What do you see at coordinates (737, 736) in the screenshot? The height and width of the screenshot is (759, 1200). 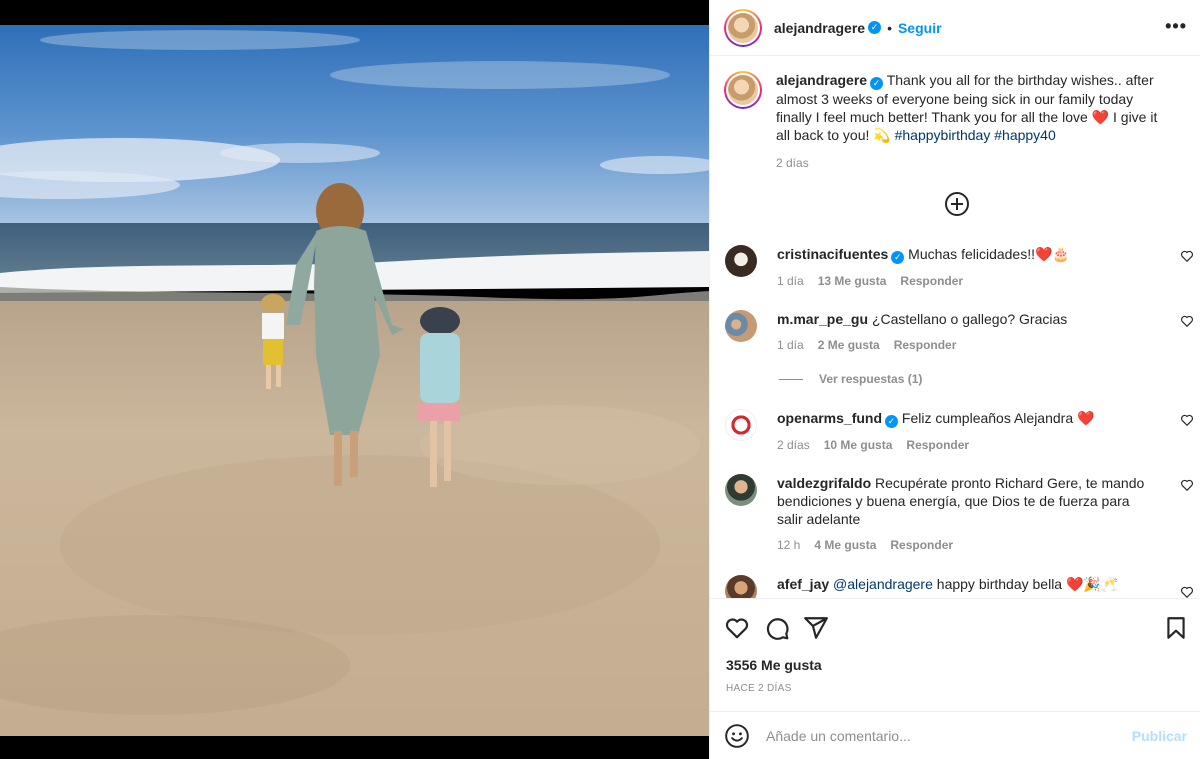 I see `emoji-icon` at bounding box center [737, 736].